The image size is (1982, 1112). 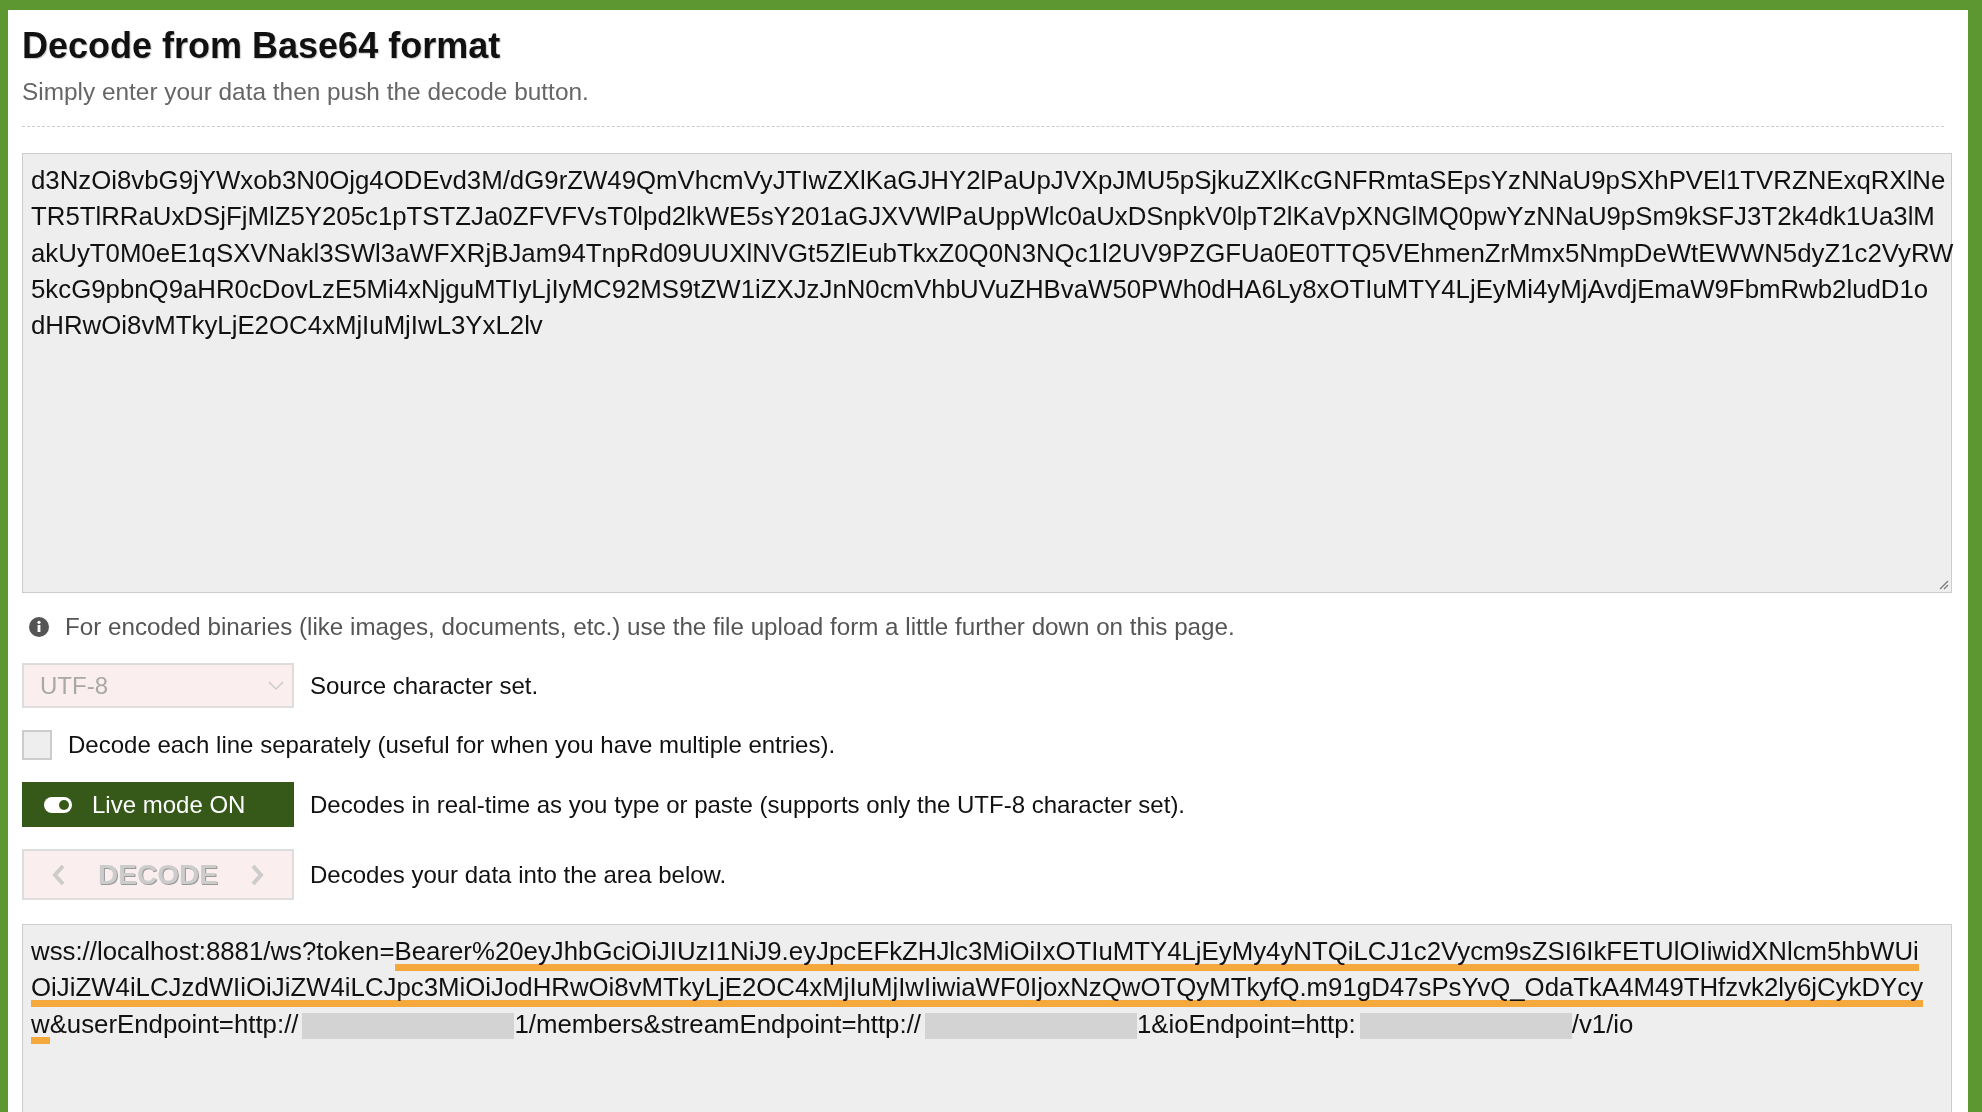 What do you see at coordinates (1943, 584) in the screenshot?
I see `resize-grip-icon` at bounding box center [1943, 584].